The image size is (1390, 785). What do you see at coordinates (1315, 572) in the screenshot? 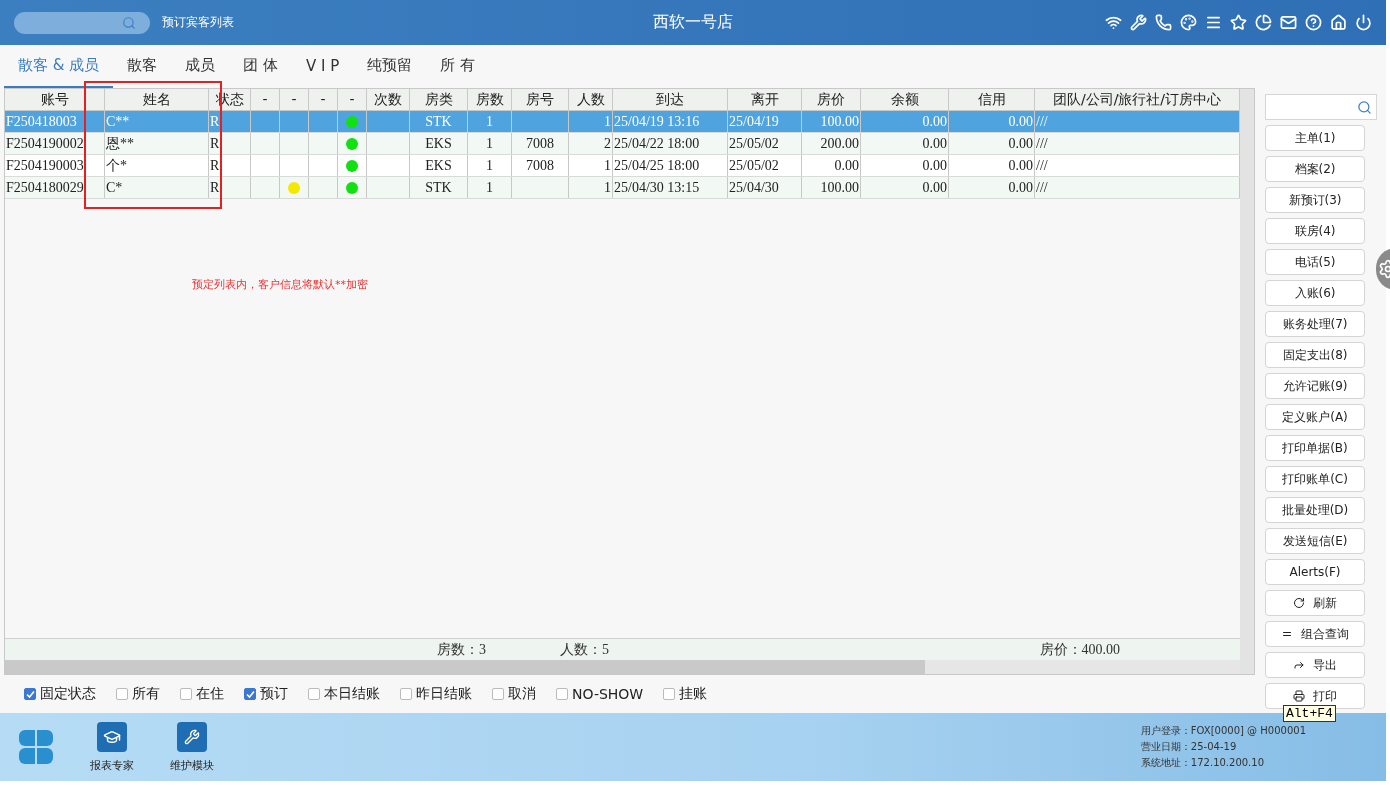
I see `action-button: Alerts(F)` at bounding box center [1315, 572].